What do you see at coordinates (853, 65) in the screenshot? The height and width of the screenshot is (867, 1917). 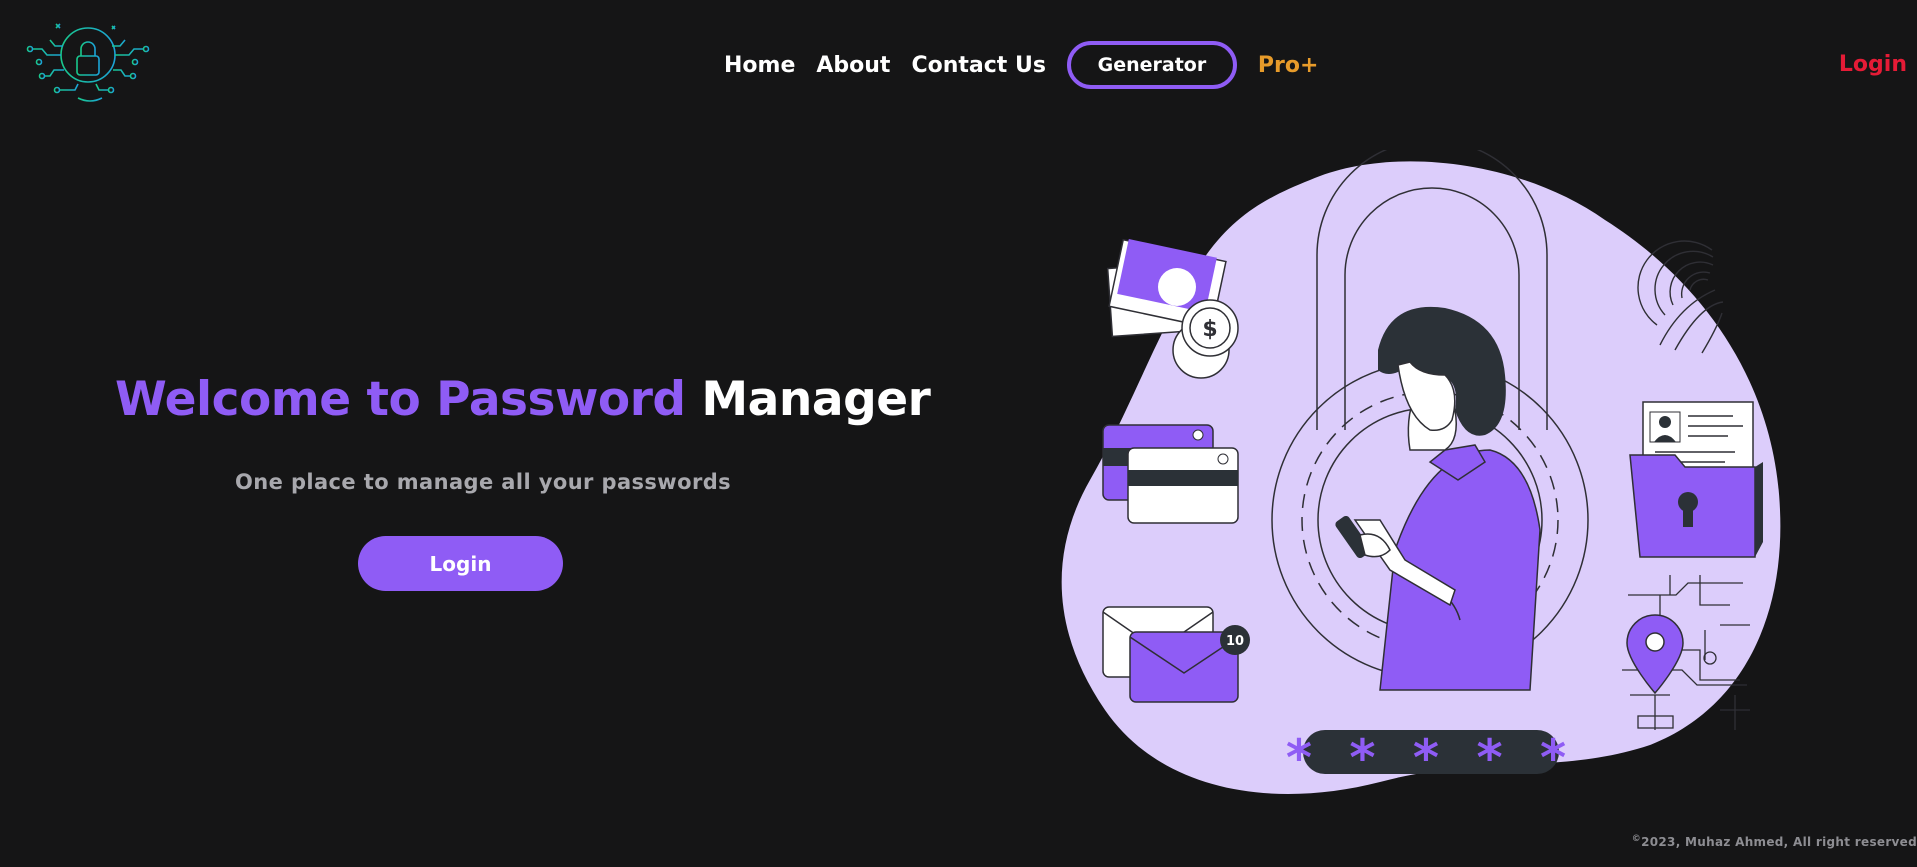 I see `nav-about-link: About` at bounding box center [853, 65].